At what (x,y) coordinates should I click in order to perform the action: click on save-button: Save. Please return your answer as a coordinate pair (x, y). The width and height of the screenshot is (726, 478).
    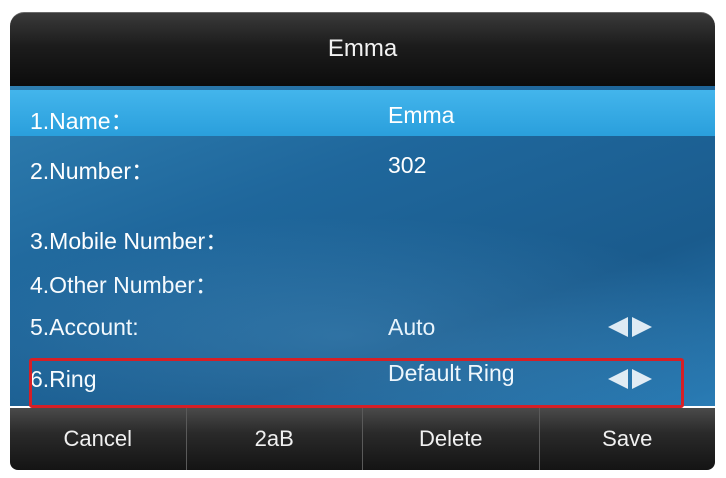
    Looking at the image, I should click on (628, 439).